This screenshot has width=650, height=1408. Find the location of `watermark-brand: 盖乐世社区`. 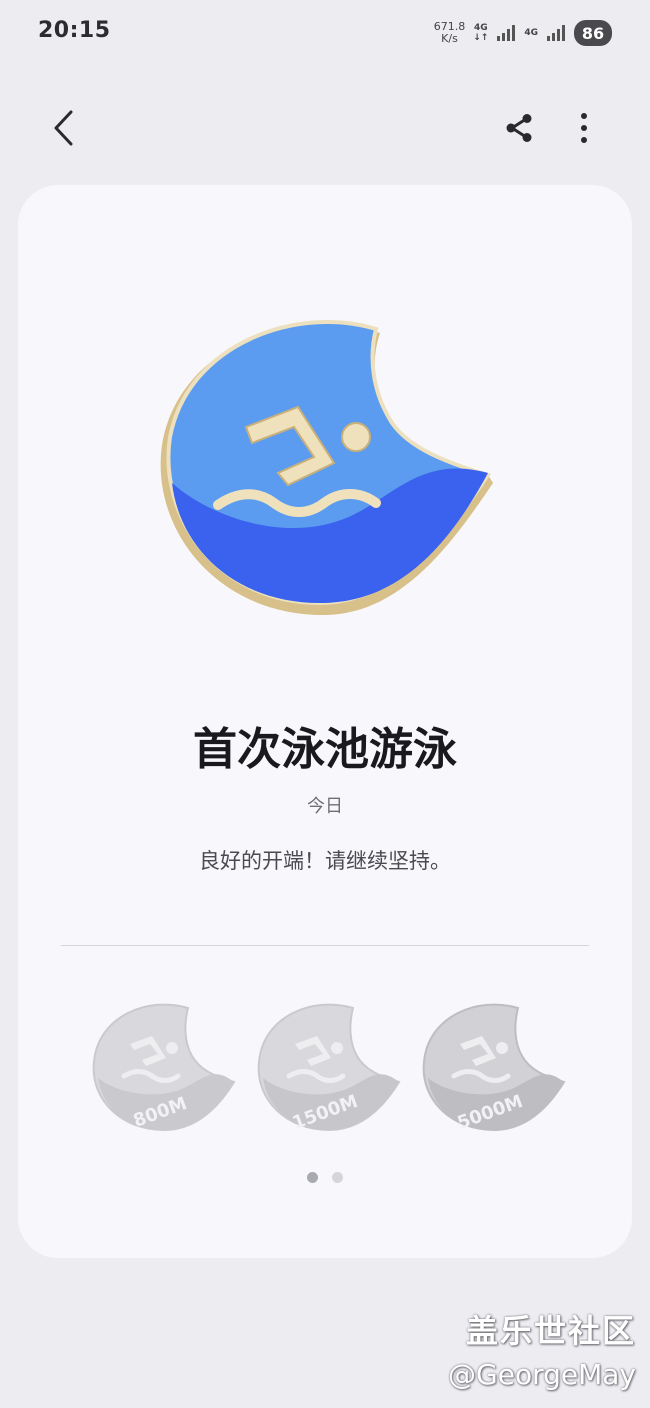

watermark-brand: 盖乐世社区 is located at coordinates (550, 1331).